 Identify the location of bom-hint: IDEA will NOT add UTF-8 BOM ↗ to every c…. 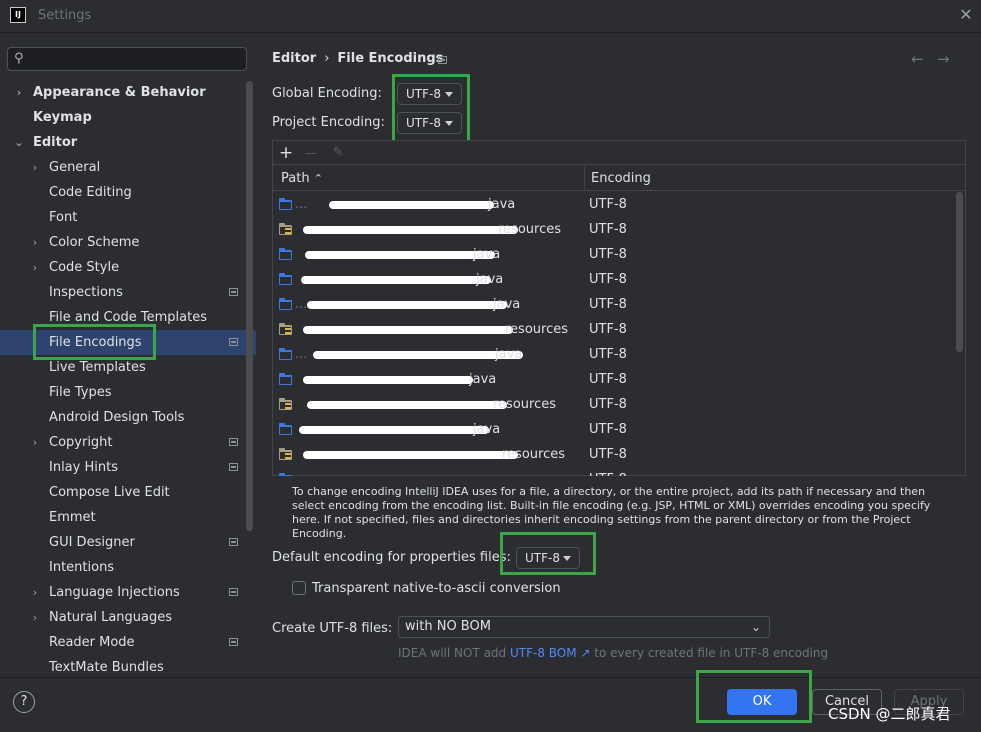
(613, 653).